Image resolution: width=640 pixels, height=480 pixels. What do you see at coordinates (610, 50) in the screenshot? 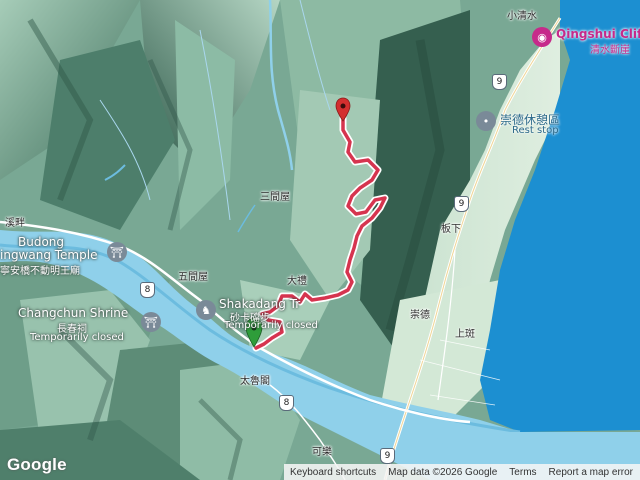
I see `poi-qingshui-subtitle: 清水斷崖` at bounding box center [610, 50].